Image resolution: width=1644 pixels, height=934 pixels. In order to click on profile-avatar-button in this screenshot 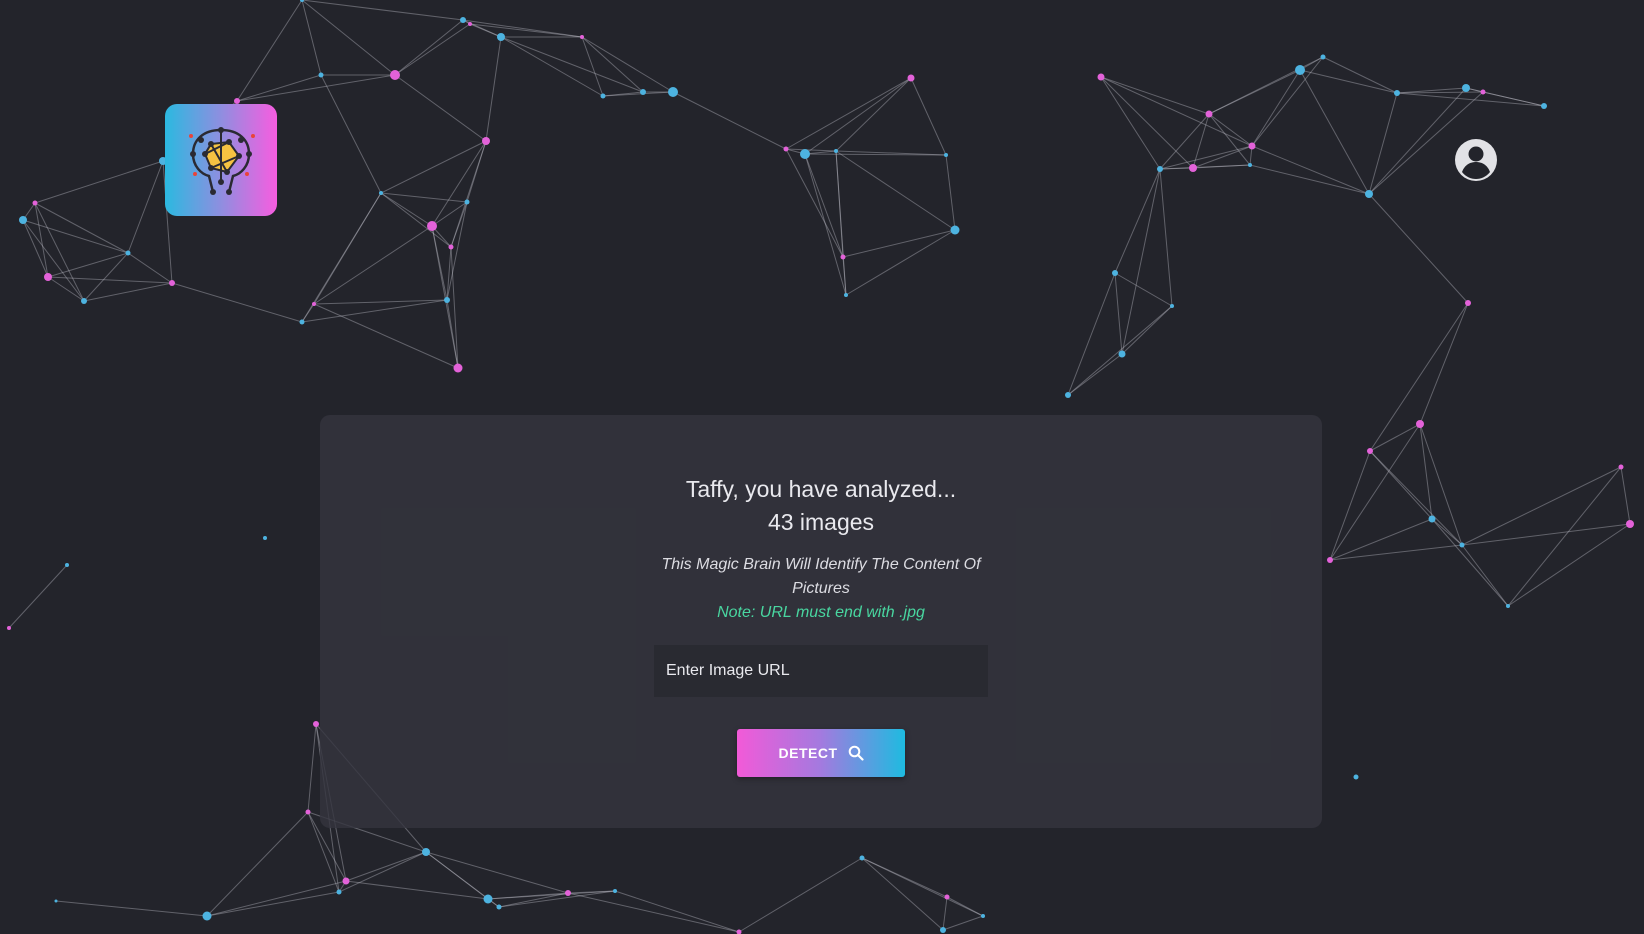, I will do `click(1476, 160)`.